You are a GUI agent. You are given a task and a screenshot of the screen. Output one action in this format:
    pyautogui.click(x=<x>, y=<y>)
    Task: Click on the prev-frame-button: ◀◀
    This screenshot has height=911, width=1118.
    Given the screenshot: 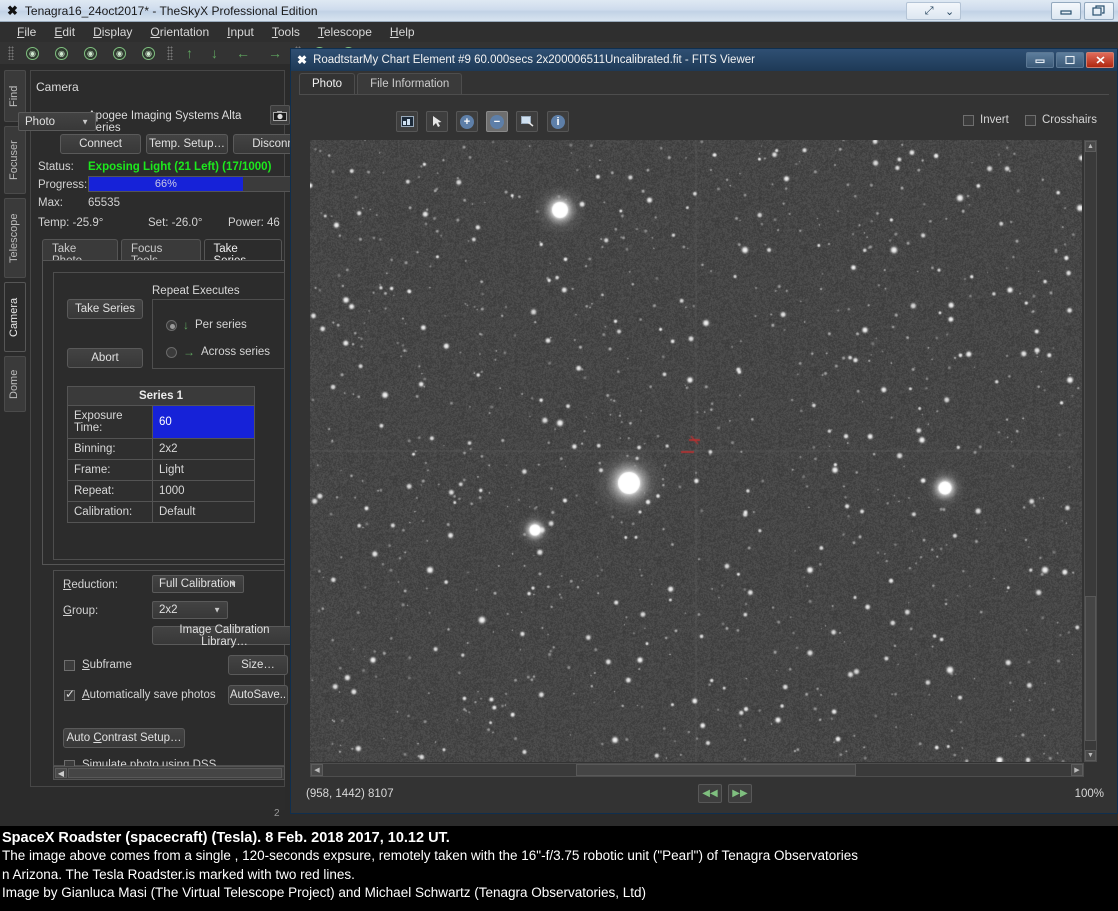 What is the action you would take?
    pyautogui.click(x=710, y=793)
    